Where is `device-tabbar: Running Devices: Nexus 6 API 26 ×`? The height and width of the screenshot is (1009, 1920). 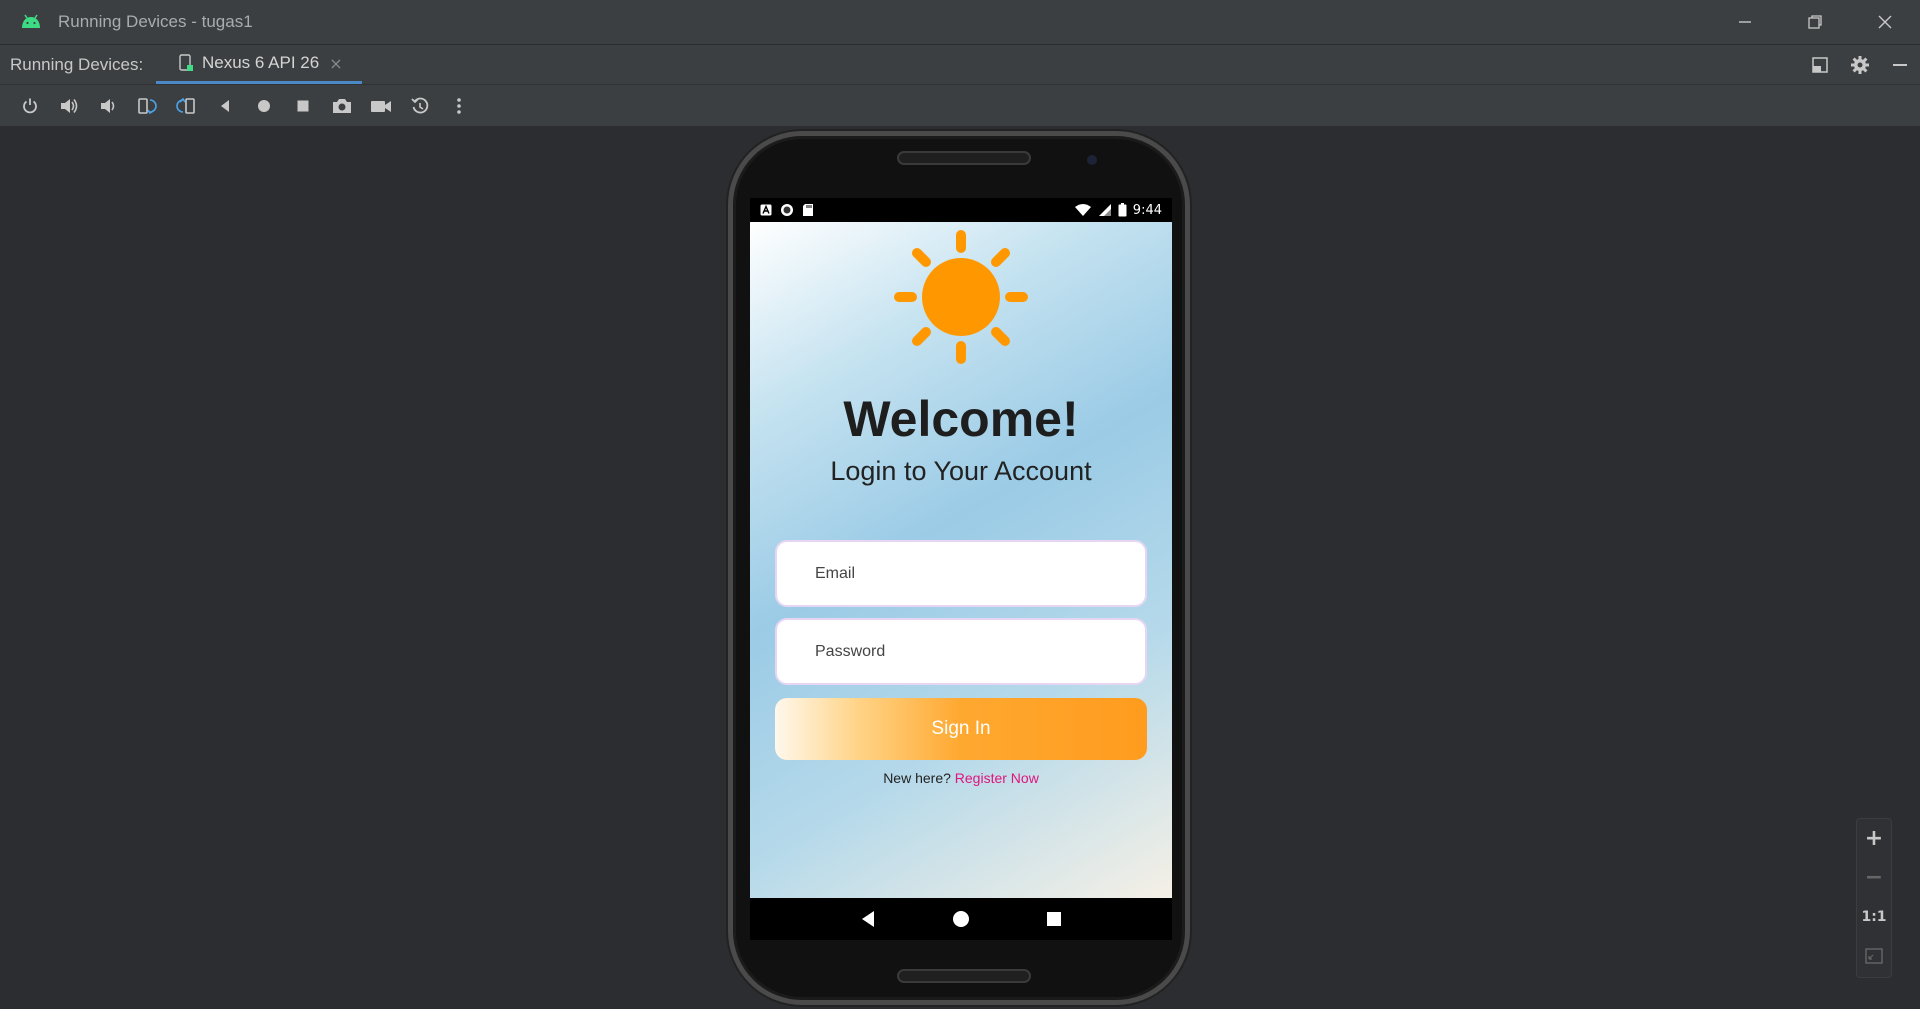 device-tabbar: Running Devices: Nexus 6 API 26 × is located at coordinates (960, 64).